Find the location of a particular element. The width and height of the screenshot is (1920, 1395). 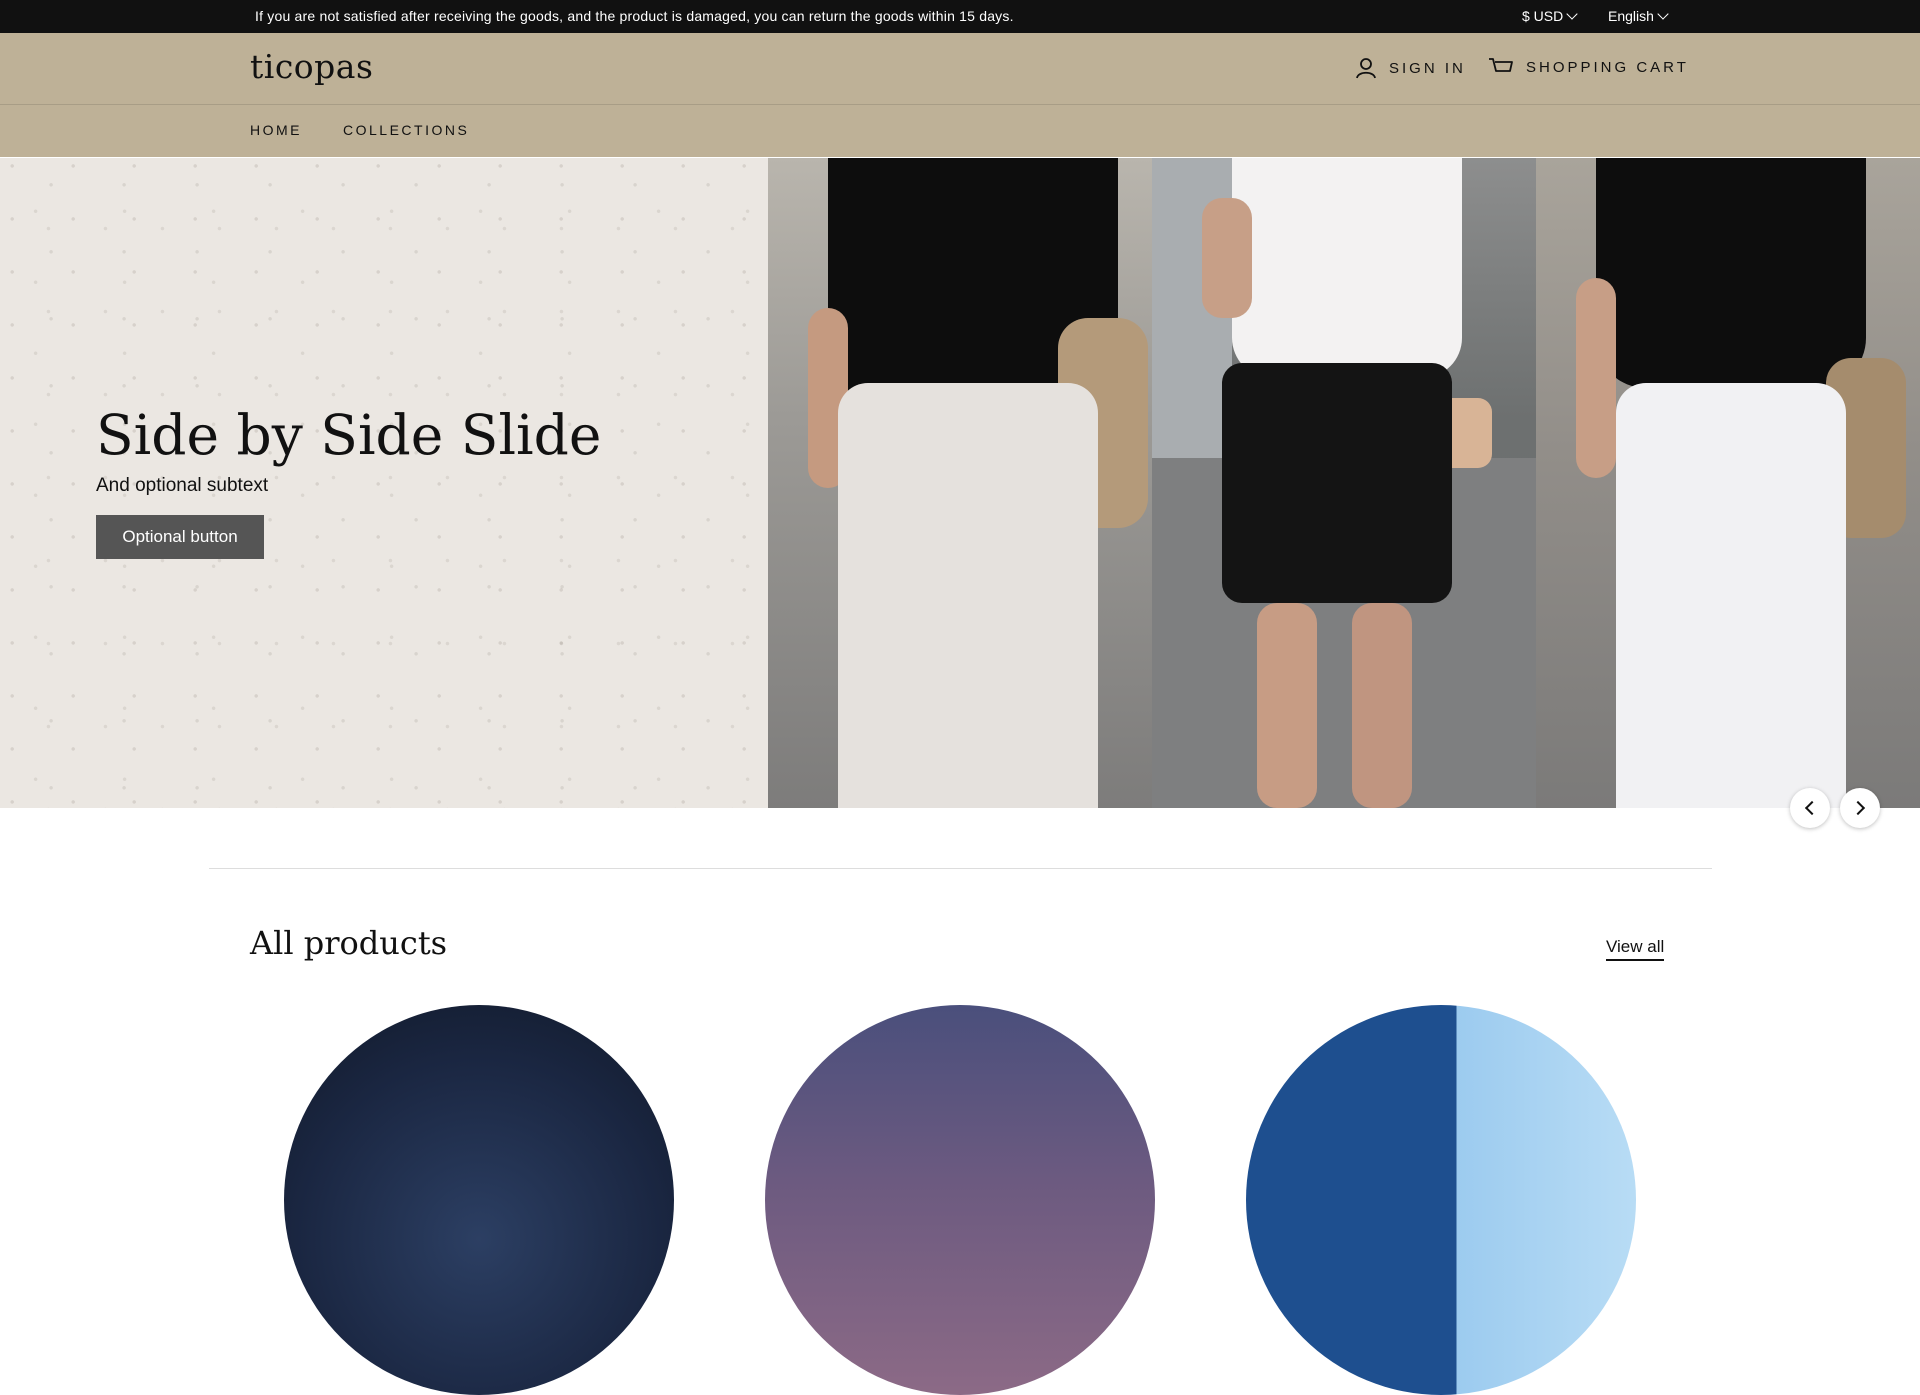

sign-in-link: SIGN IN is located at coordinates (1410, 68).